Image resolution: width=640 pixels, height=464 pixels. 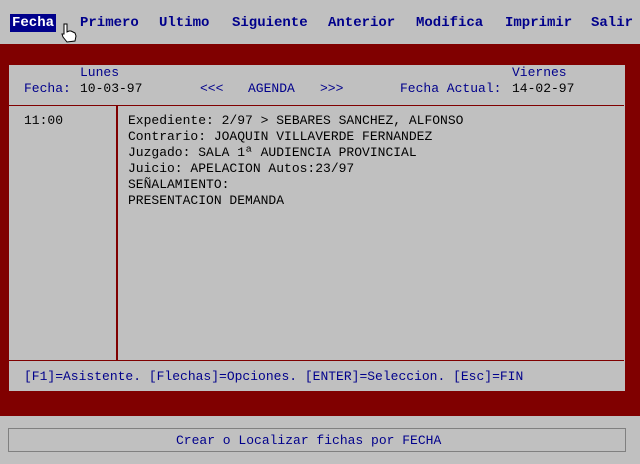 What do you see at coordinates (538, 23) in the screenshot?
I see `menu-imprimir: Imprimir` at bounding box center [538, 23].